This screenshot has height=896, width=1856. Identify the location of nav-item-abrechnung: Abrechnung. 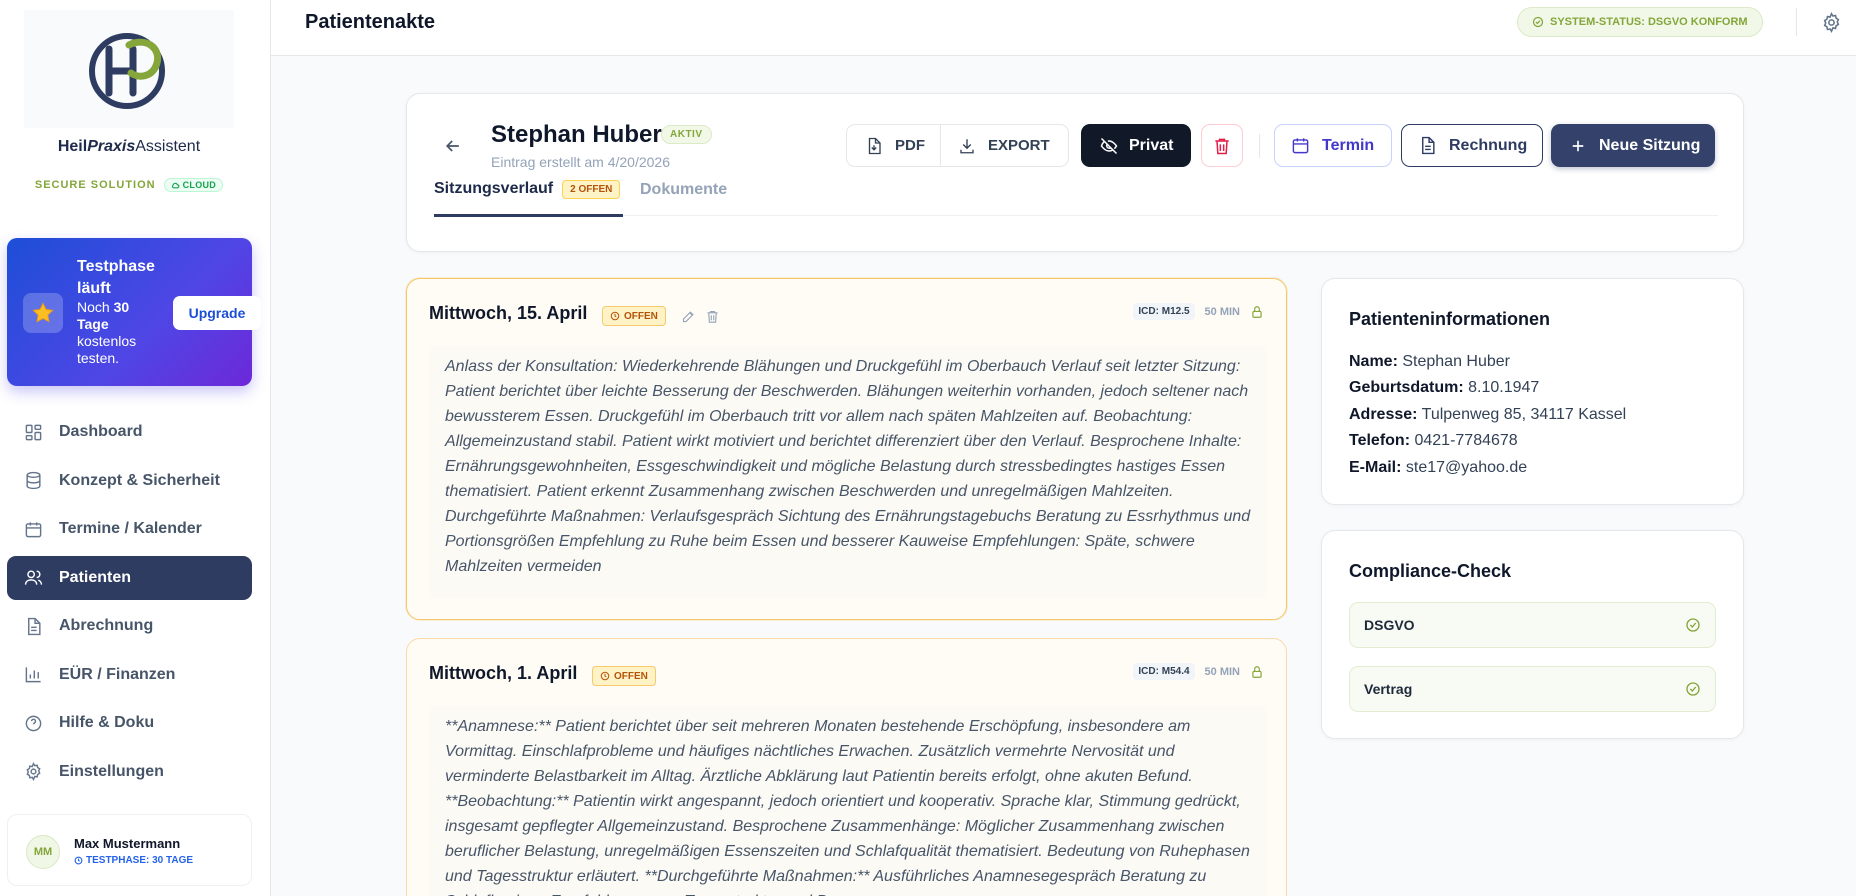
(129, 626).